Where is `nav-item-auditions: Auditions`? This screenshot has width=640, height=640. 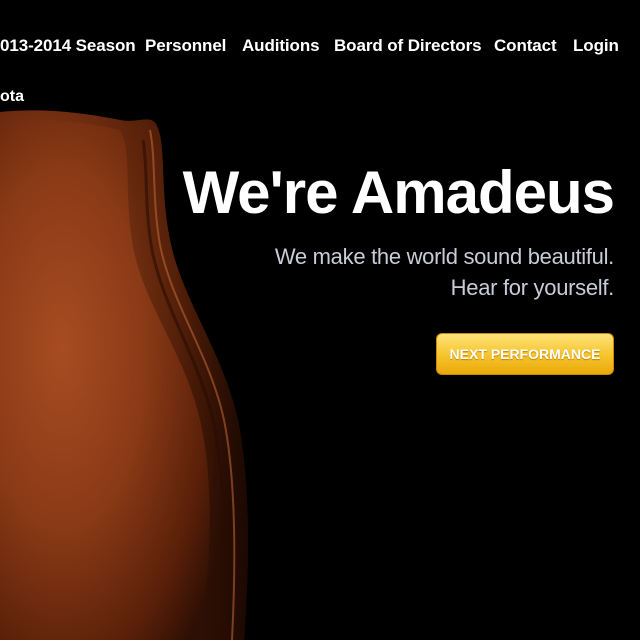 nav-item-auditions: Auditions is located at coordinates (281, 46).